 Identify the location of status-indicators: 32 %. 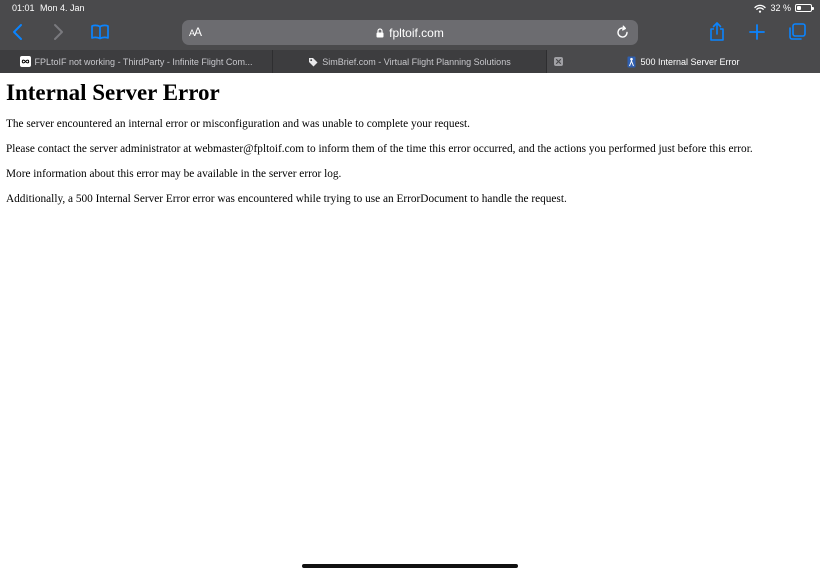
(784, 8).